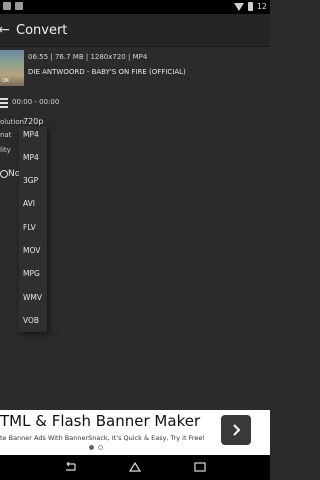 Image resolution: width=320 pixels, height=480 pixels. I want to click on format-dropdown: MP4 MP4 3GP AVI FLV MOV MPG WMV VOB, so click(33, 229).